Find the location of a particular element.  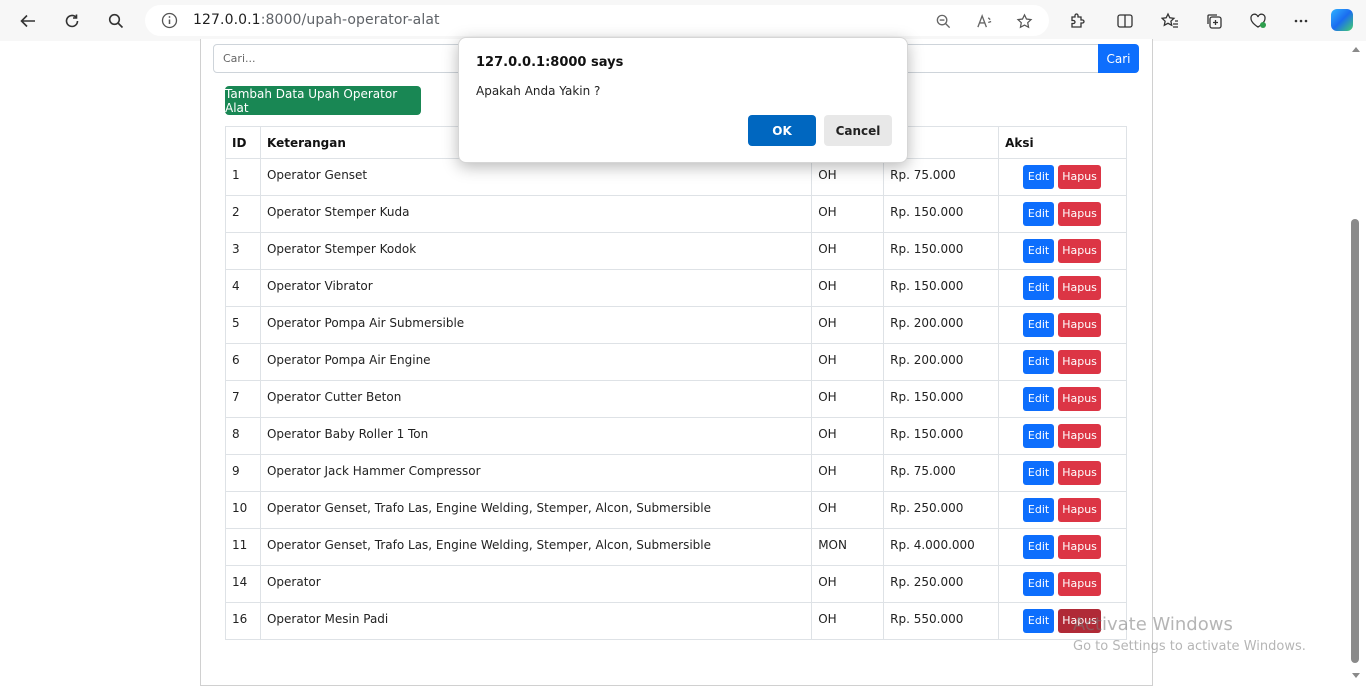

copilot-icon is located at coordinates (1342, 20).